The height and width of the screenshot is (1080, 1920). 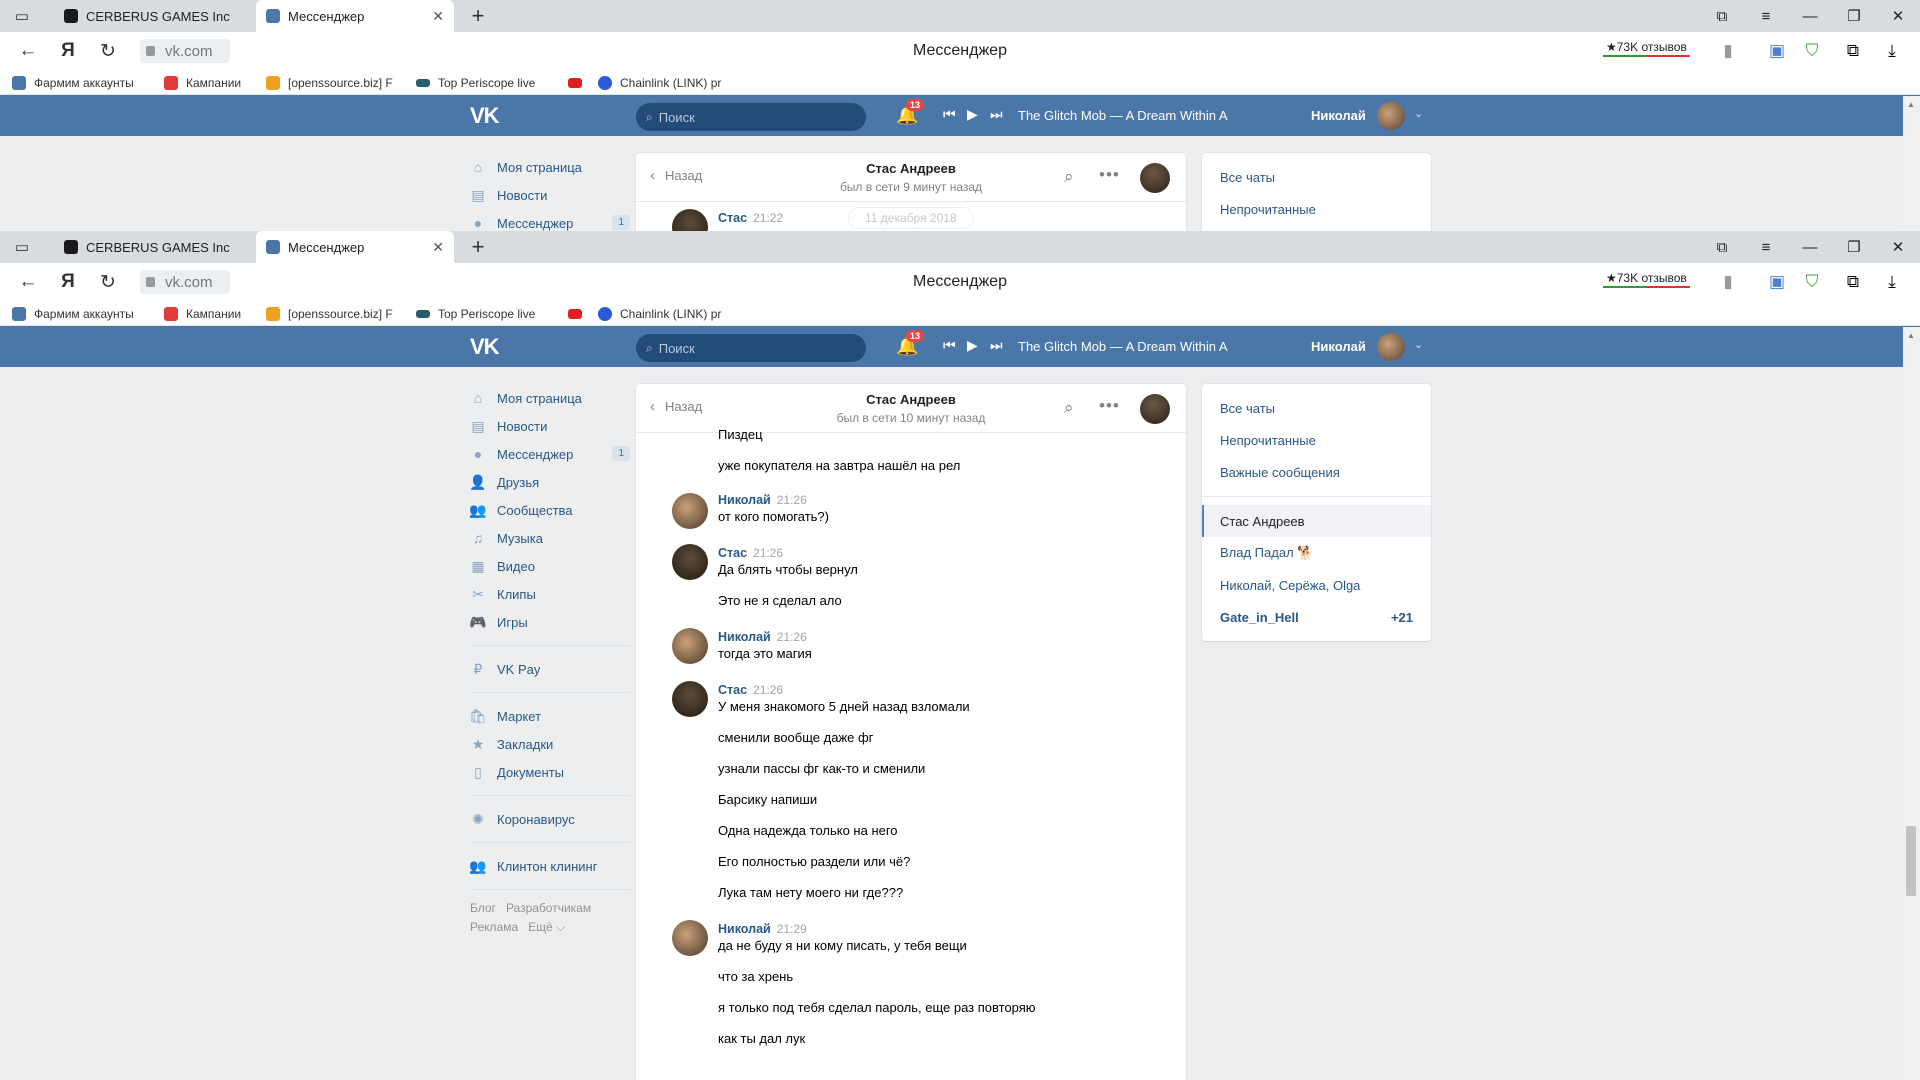 I want to click on chat-item-stas: Стас Андреев, so click(x=1316, y=521).